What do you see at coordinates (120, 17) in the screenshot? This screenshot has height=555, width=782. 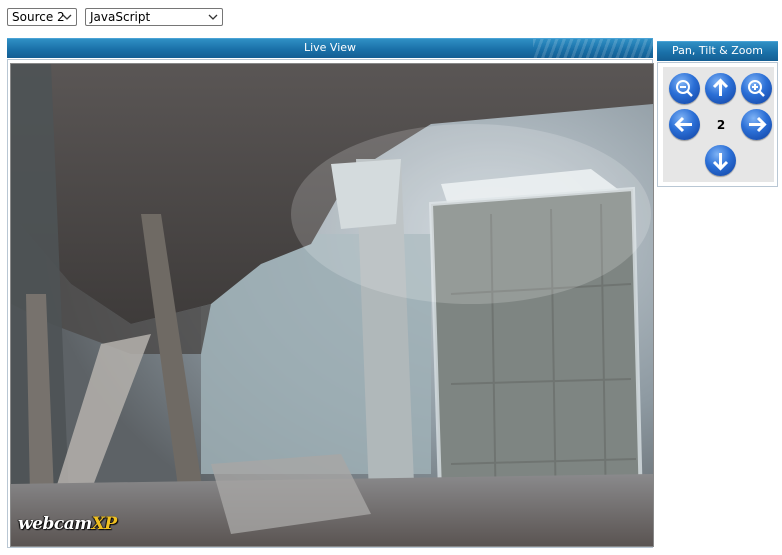 I see `mode-select-value: JavaScript` at bounding box center [120, 17].